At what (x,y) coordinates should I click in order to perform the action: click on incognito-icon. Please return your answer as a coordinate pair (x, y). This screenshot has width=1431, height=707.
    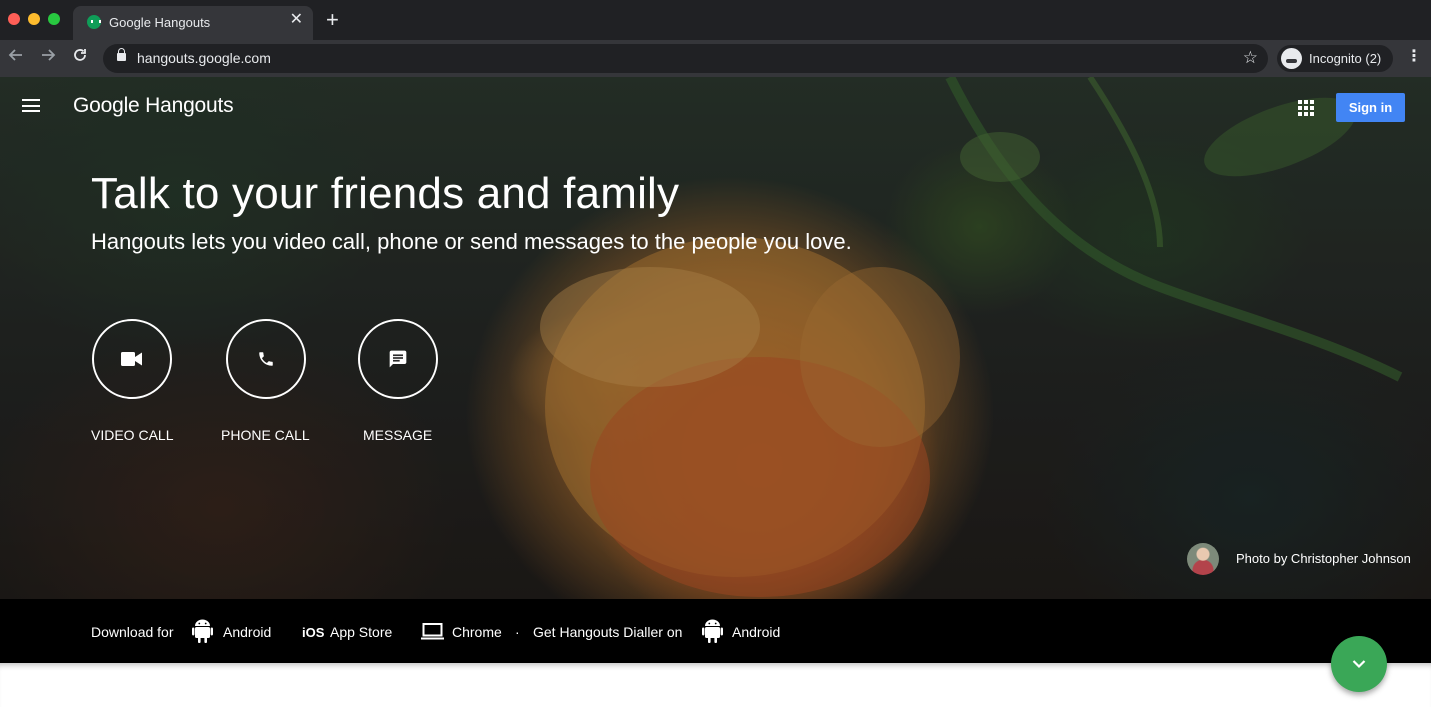
    Looking at the image, I should click on (1291, 58).